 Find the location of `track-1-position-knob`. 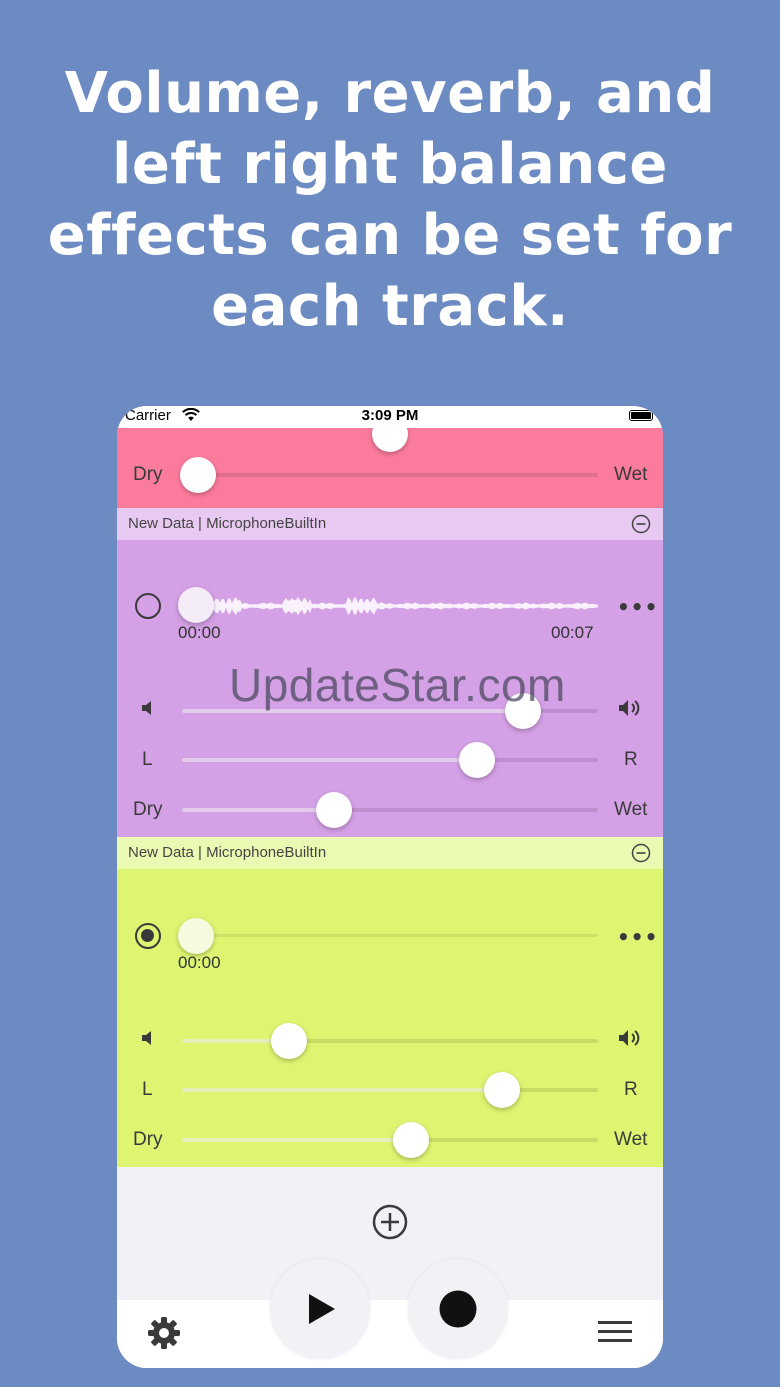

track-1-position-knob is located at coordinates (196, 605).